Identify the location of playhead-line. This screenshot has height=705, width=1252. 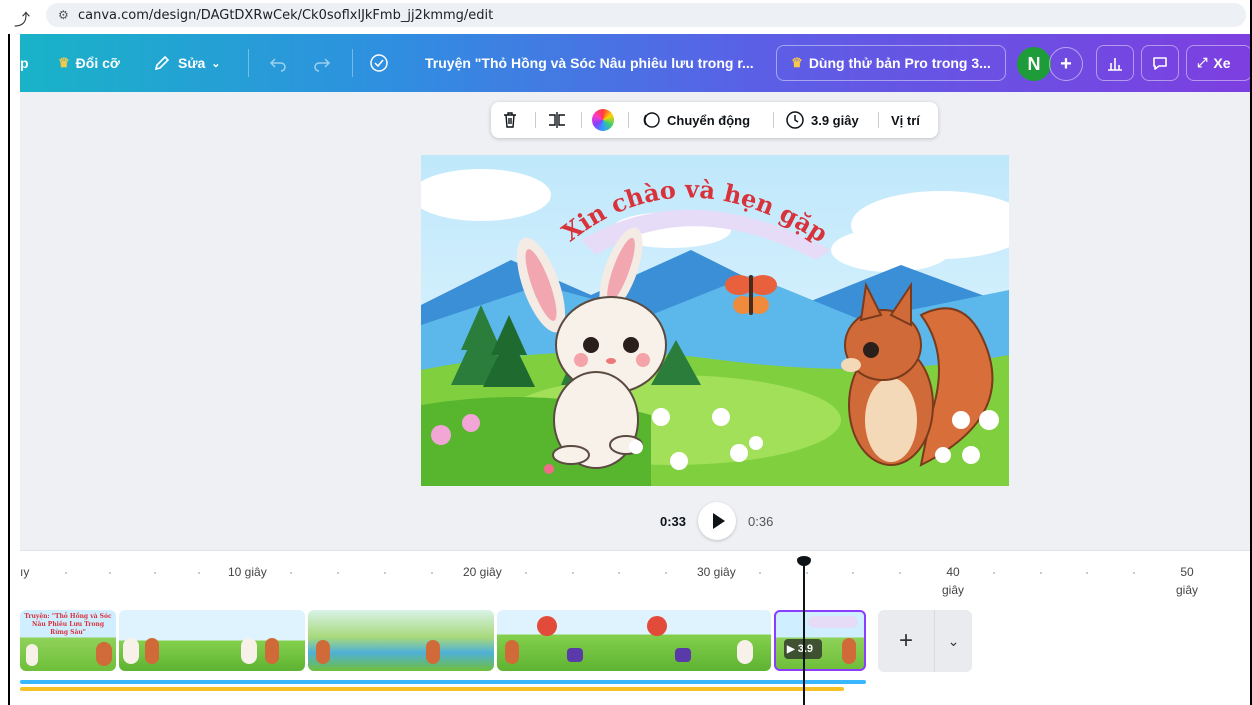
(804, 633).